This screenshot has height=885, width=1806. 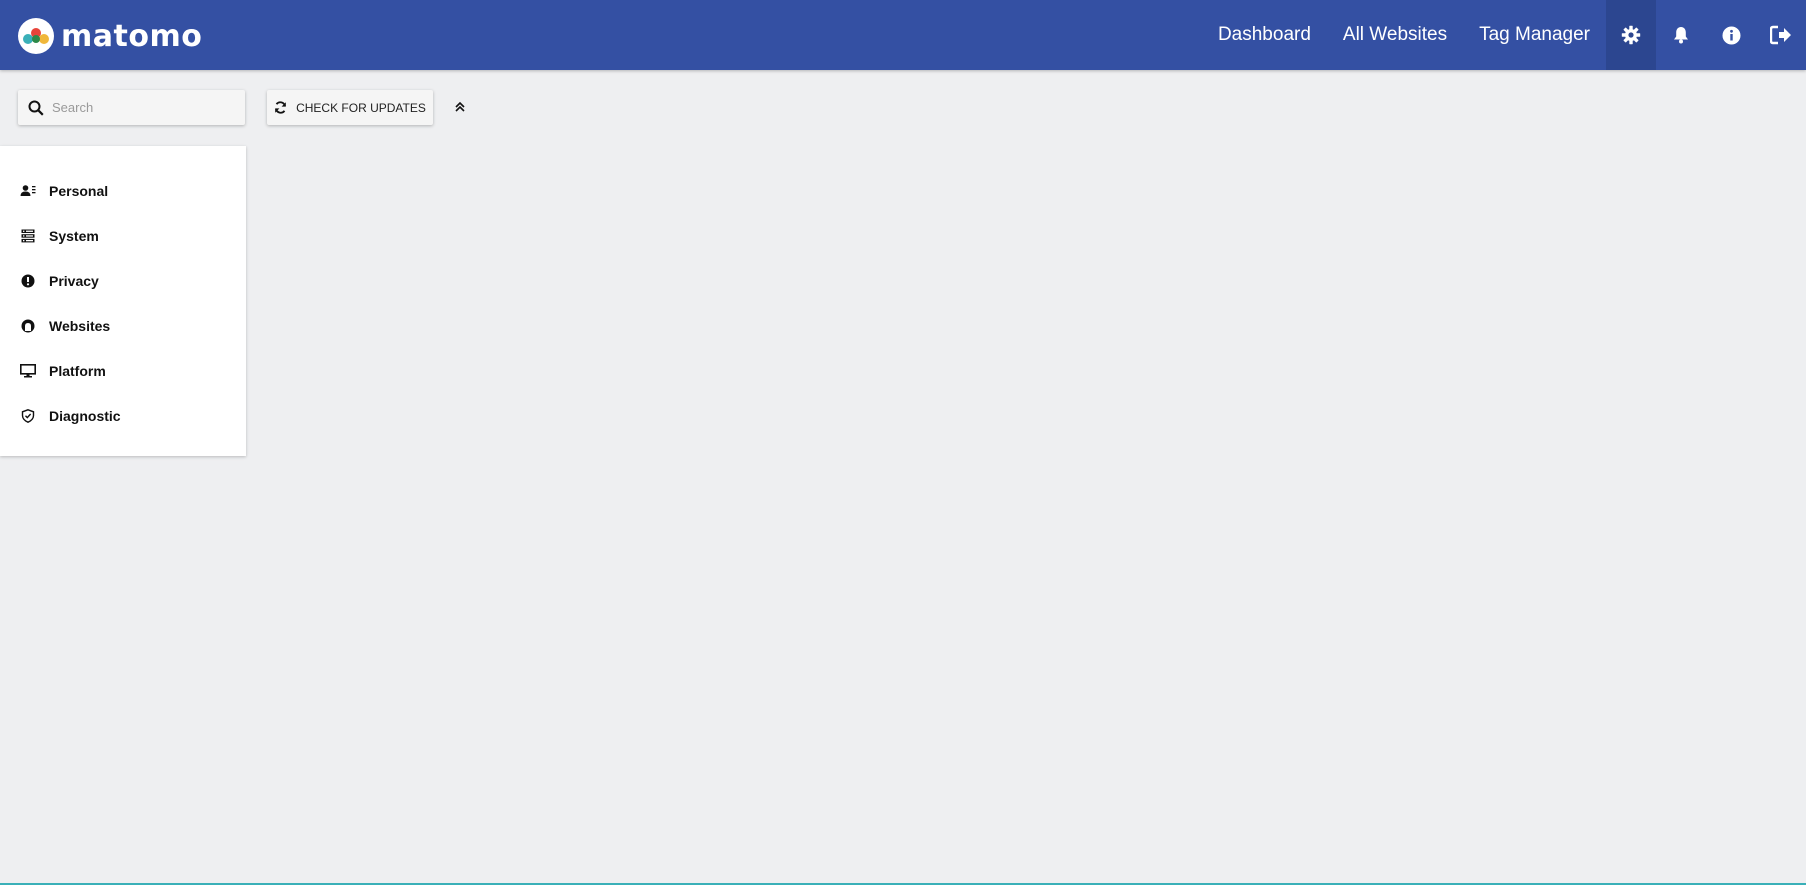 I want to click on nav-dashboard: Dashboard, so click(x=1264, y=35).